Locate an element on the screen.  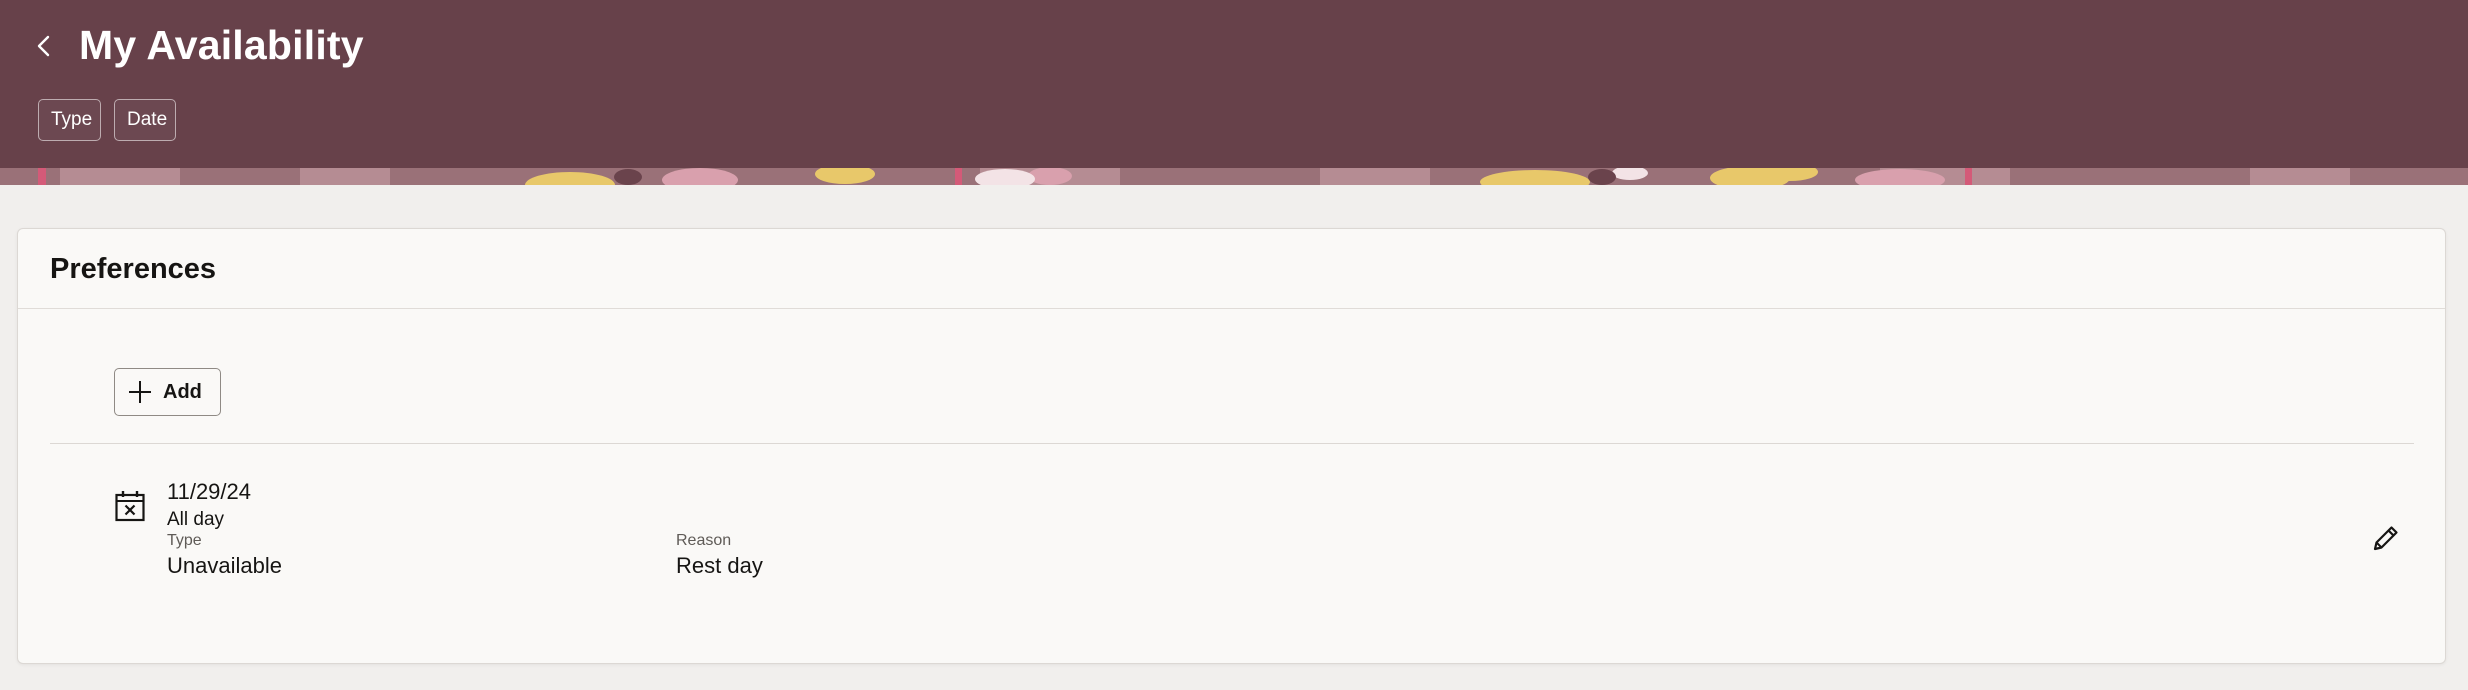
section-title: Preferences is located at coordinates (133, 269).